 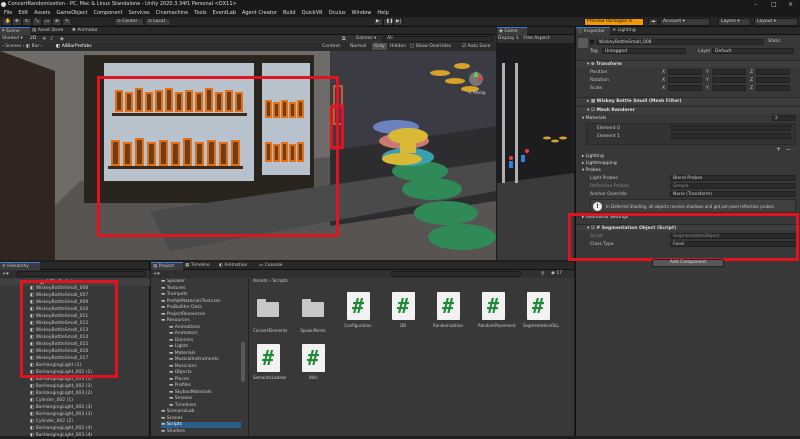 What do you see at coordinates (46, 408) in the screenshot?
I see `hierarchy-item: ◧ BarHangingLight_002 (3)` at bounding box center [46, 408].